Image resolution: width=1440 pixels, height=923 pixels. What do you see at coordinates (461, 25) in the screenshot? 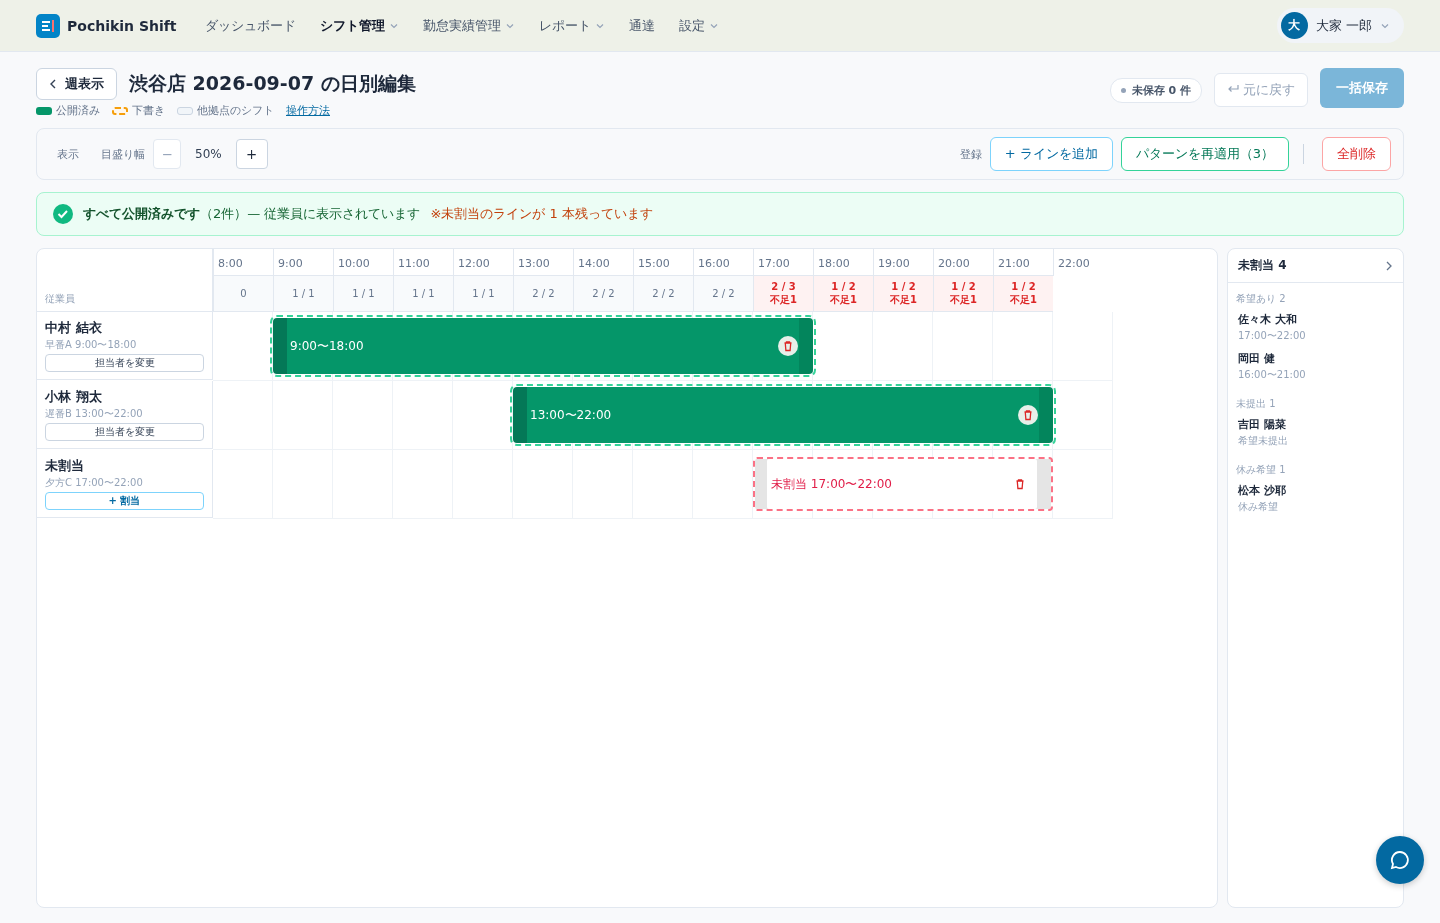
I see `nav-item: 勤怠実績管理` at bounding box center [461, 25].